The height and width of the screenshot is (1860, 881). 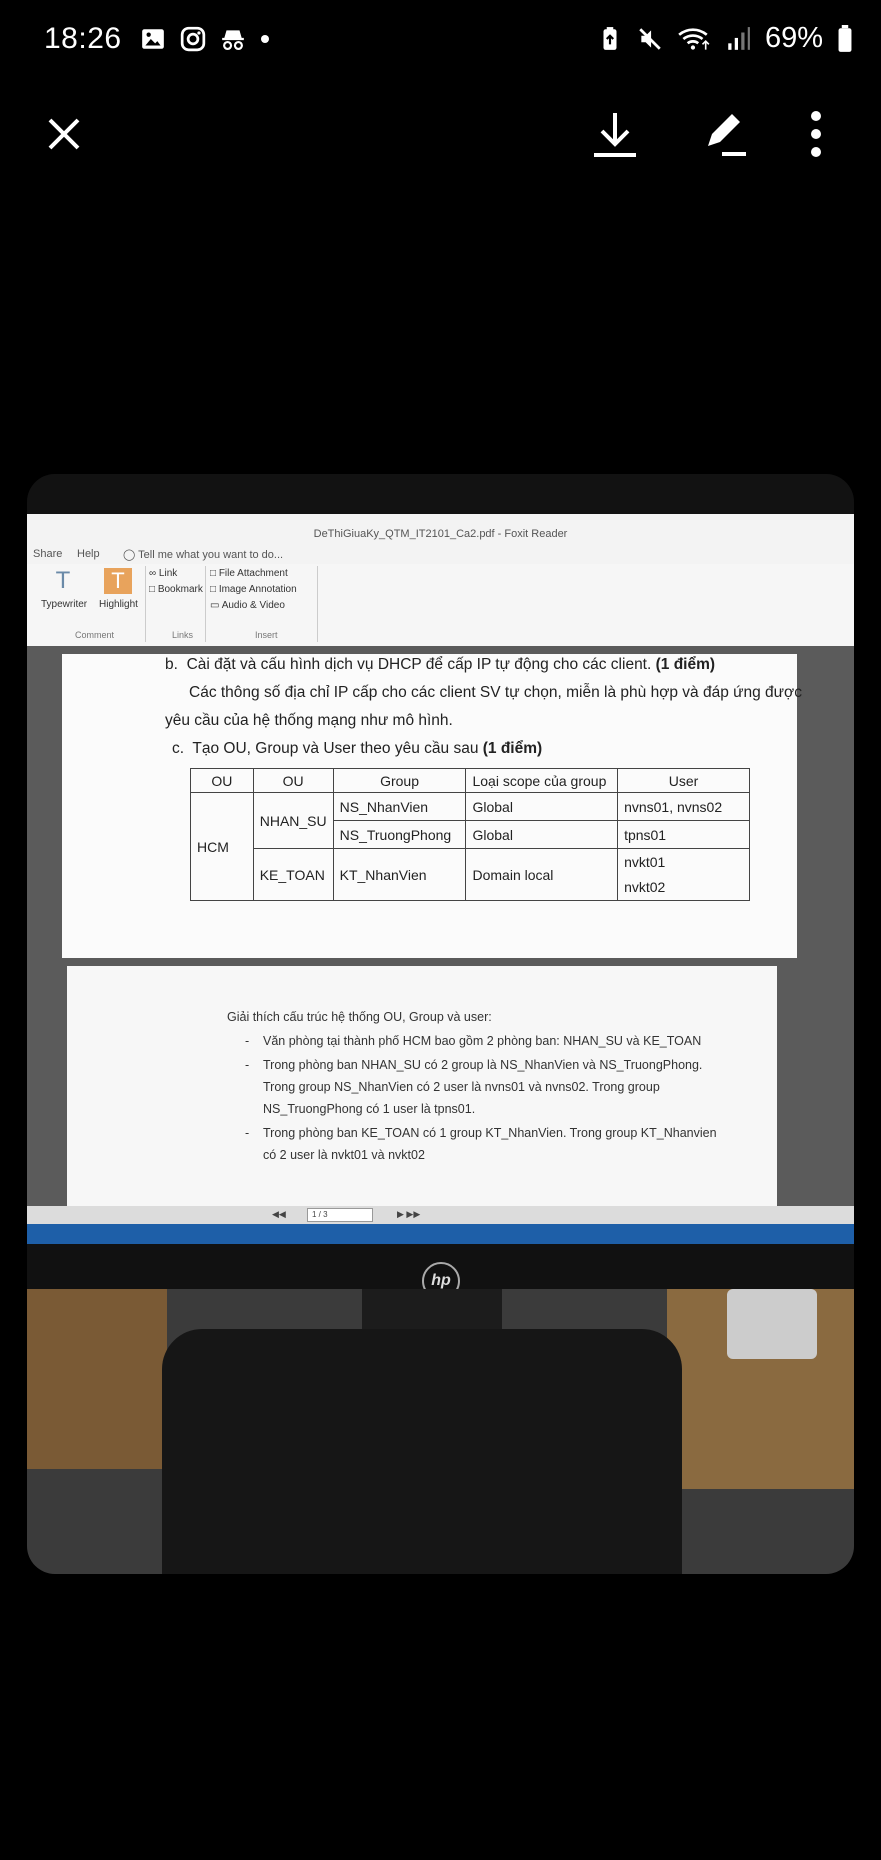 I want to click on link-icon: ∞, so click(x=153, y=573).